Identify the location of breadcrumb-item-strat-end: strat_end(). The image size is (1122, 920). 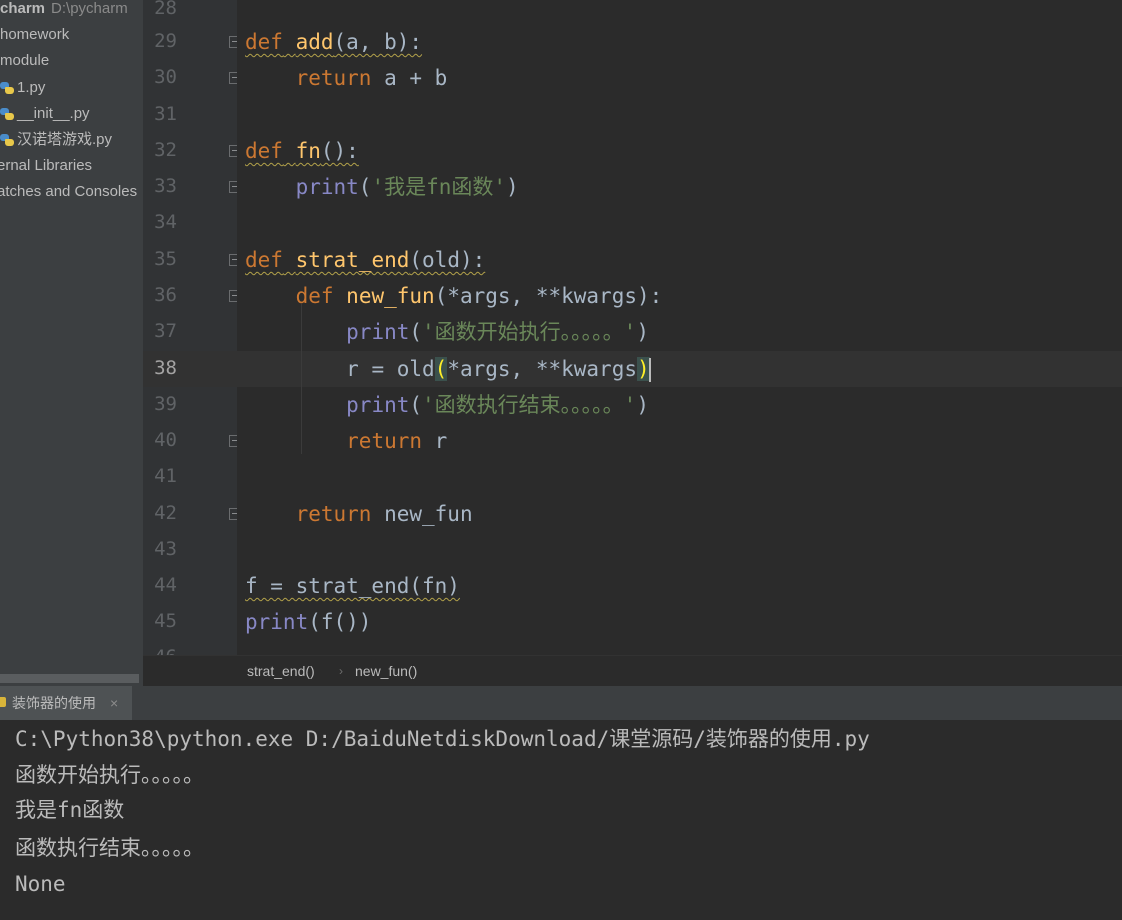
(281, 671).